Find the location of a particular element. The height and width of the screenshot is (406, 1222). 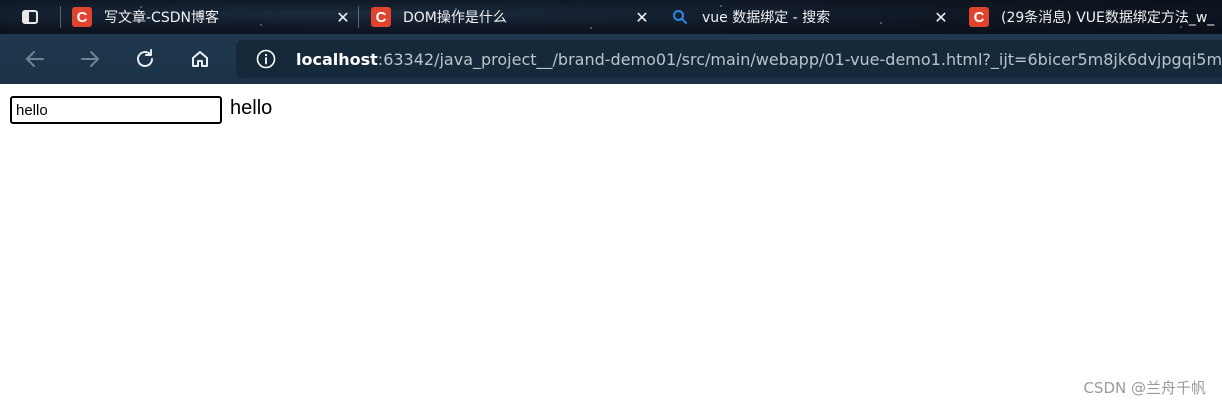

tab-title: (29条消息) VUE数据绑定方法_w_ is located at coordinates (1108, 18).